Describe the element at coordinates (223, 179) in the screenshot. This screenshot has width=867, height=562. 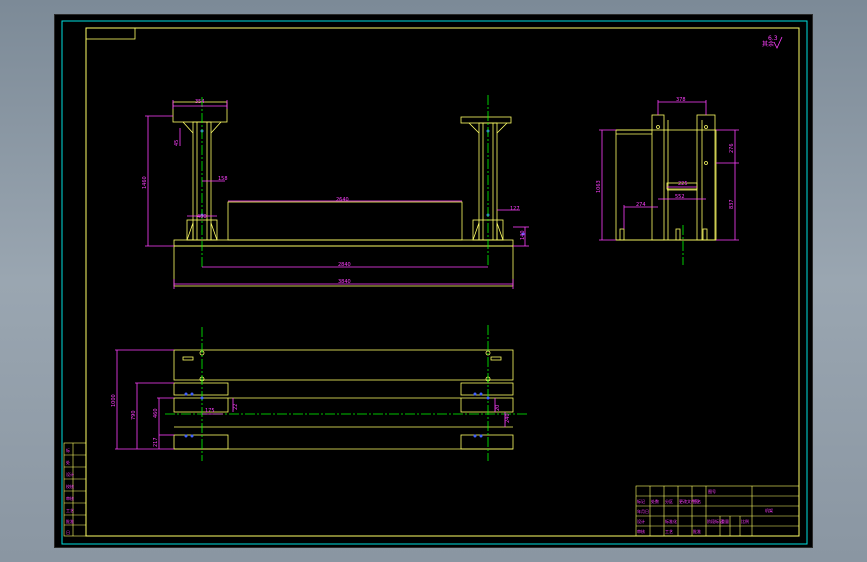
I see `svg-text: 158` at that location.